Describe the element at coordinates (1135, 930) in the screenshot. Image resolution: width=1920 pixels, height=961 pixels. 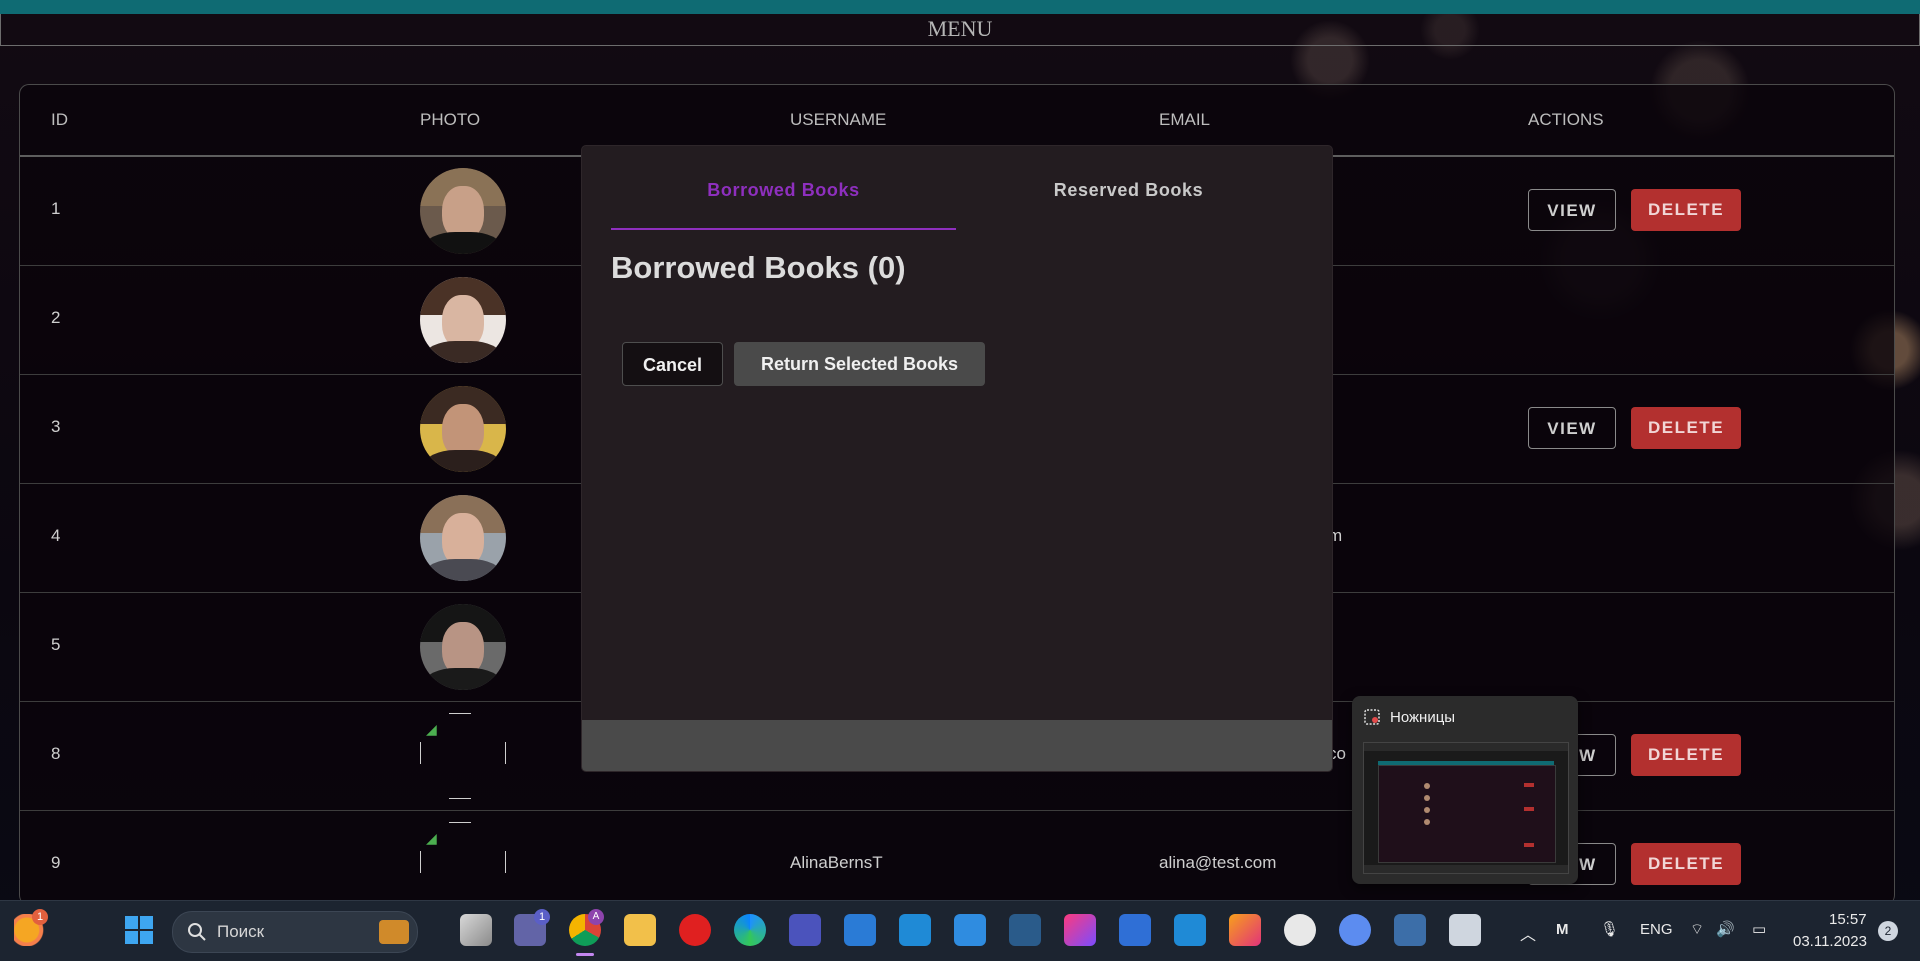
I see `calendar-icon` at that location.